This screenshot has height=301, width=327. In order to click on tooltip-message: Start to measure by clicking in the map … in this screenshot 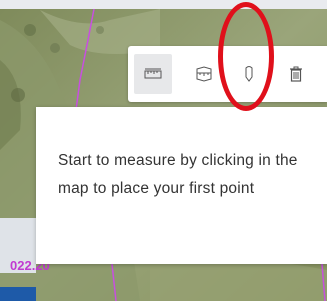, I will do `click(178, 174)`.